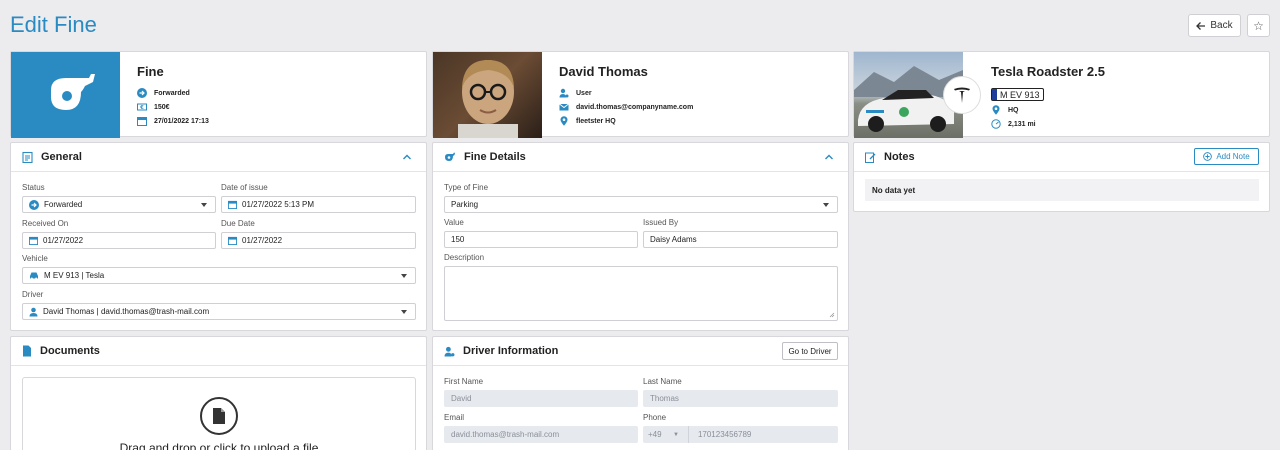  What do you see at coordinates (458, 239) in the screenshot?
I see `value-value: 150` at bounding box center [458, 239].